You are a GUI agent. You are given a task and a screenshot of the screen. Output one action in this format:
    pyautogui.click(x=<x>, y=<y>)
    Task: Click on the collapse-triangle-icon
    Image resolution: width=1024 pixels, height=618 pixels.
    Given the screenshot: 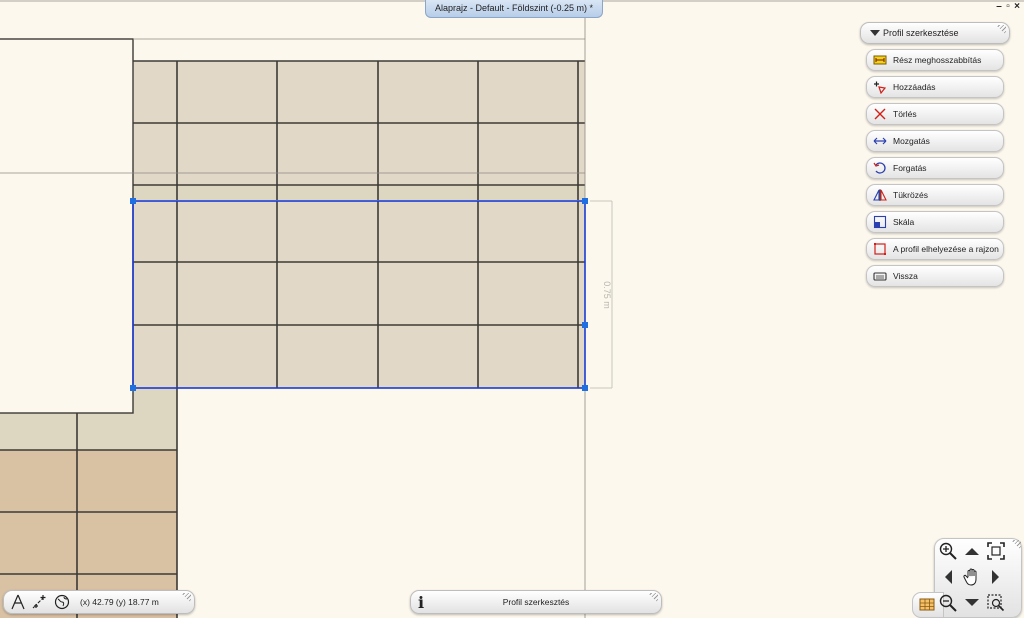 What is the action you would take?
    pyautogui.click(x=875, y=33)
    